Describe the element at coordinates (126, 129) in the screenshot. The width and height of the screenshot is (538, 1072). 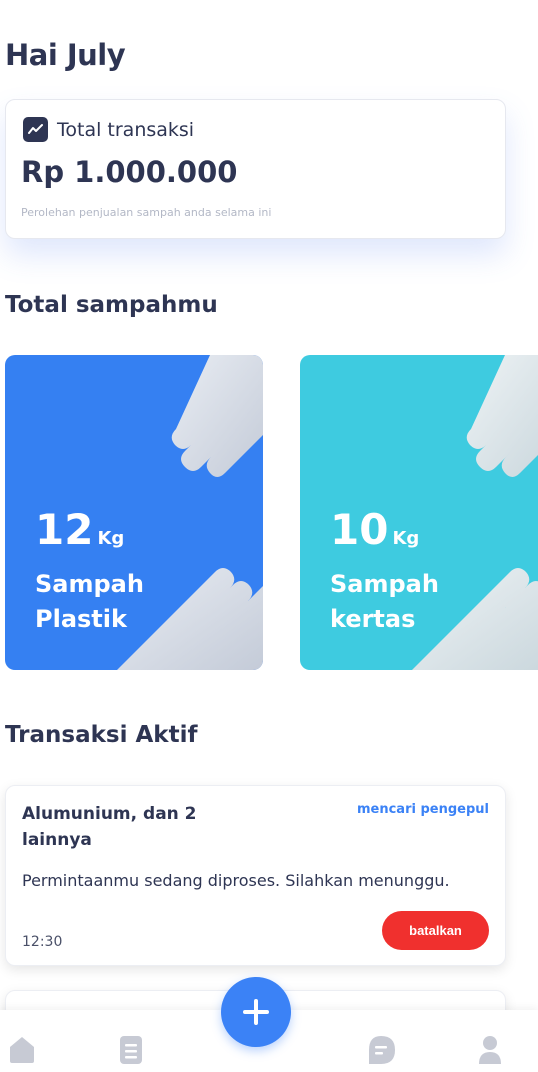
I see `total-transaction-label: Total transaksi` at that location.